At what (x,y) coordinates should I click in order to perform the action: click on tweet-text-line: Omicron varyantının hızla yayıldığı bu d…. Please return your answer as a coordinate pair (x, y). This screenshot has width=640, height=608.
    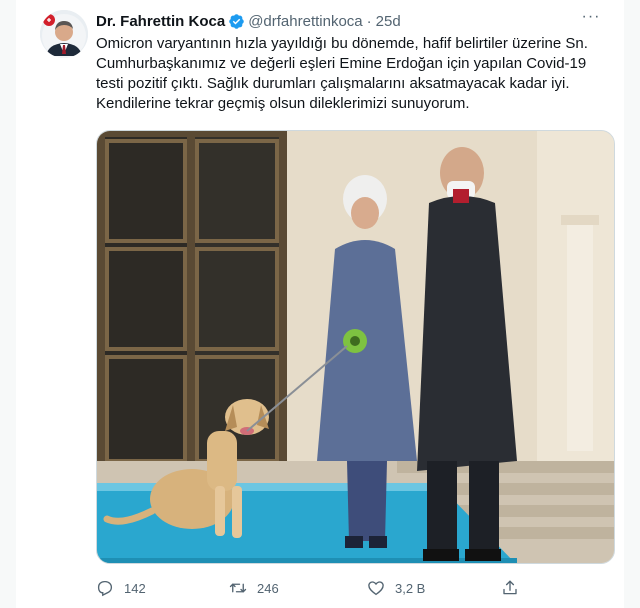
    Looking at the image, I should click on (342, 43).